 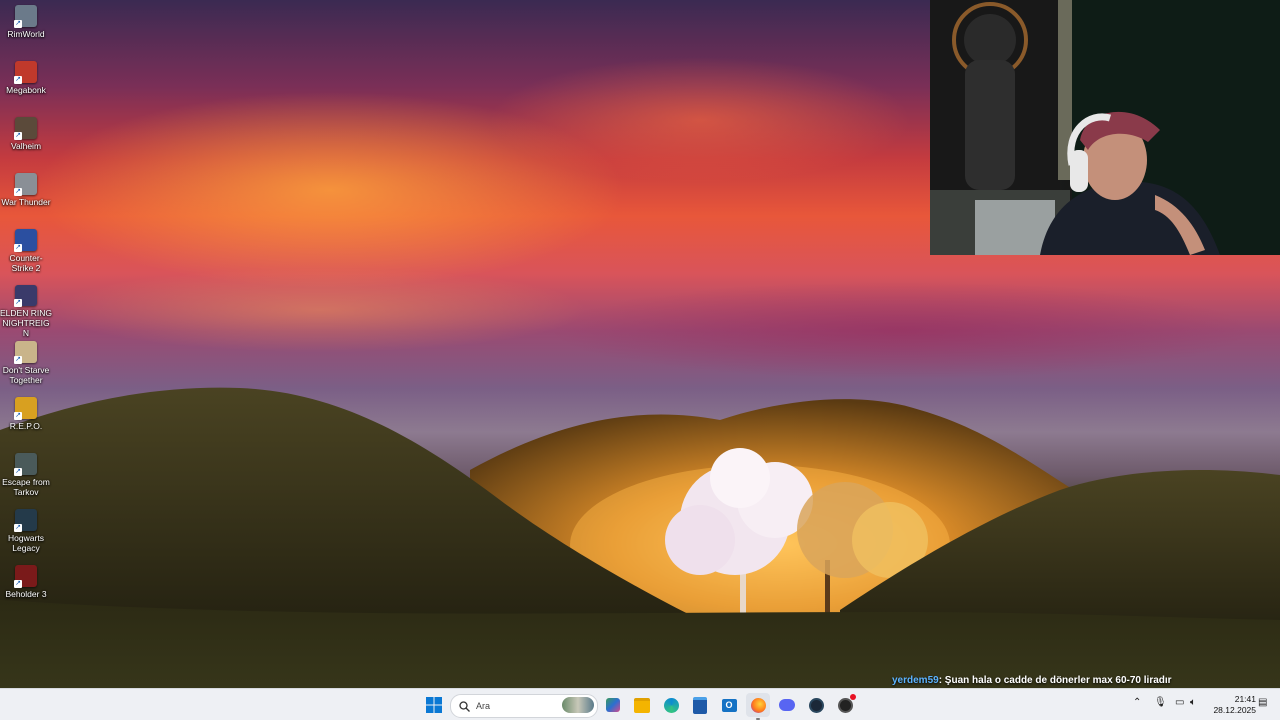 I want to click on taskbar: Ara O ⌃ 🎙︎ ▭ 🔈︎ 21:41 28.12.2025 ▤, so click(x=640, y=704).